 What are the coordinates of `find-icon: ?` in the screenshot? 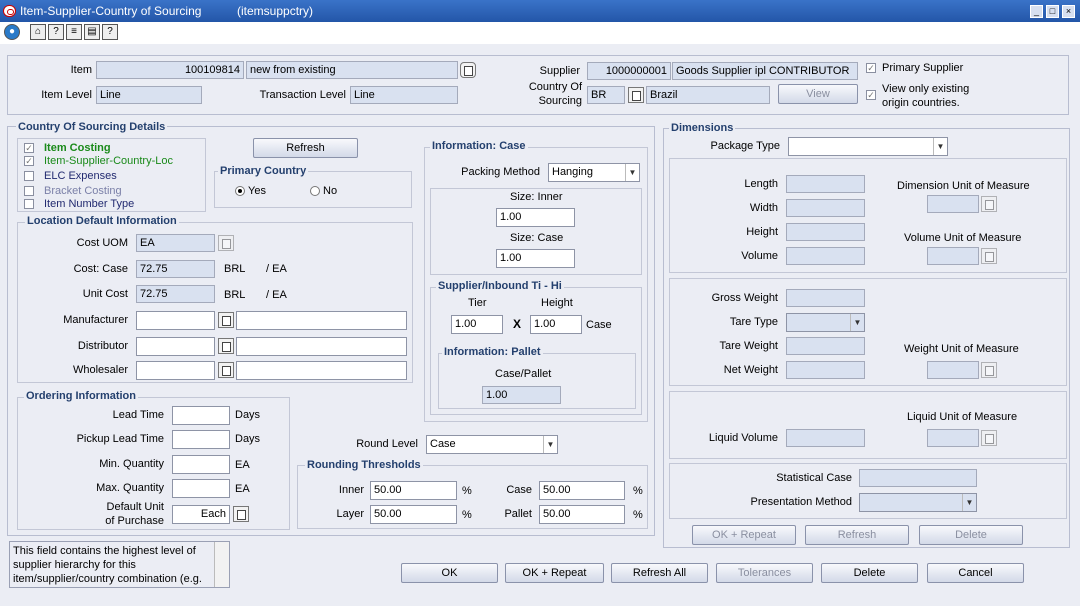 It's located at (56, 32).